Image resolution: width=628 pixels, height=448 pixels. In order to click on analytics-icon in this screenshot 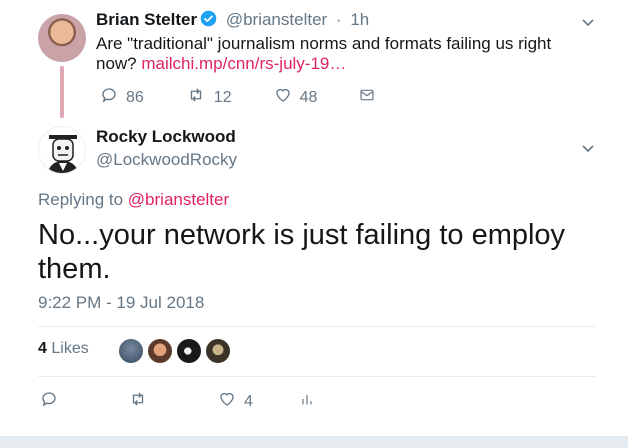, I will do `click(311, 401)`.